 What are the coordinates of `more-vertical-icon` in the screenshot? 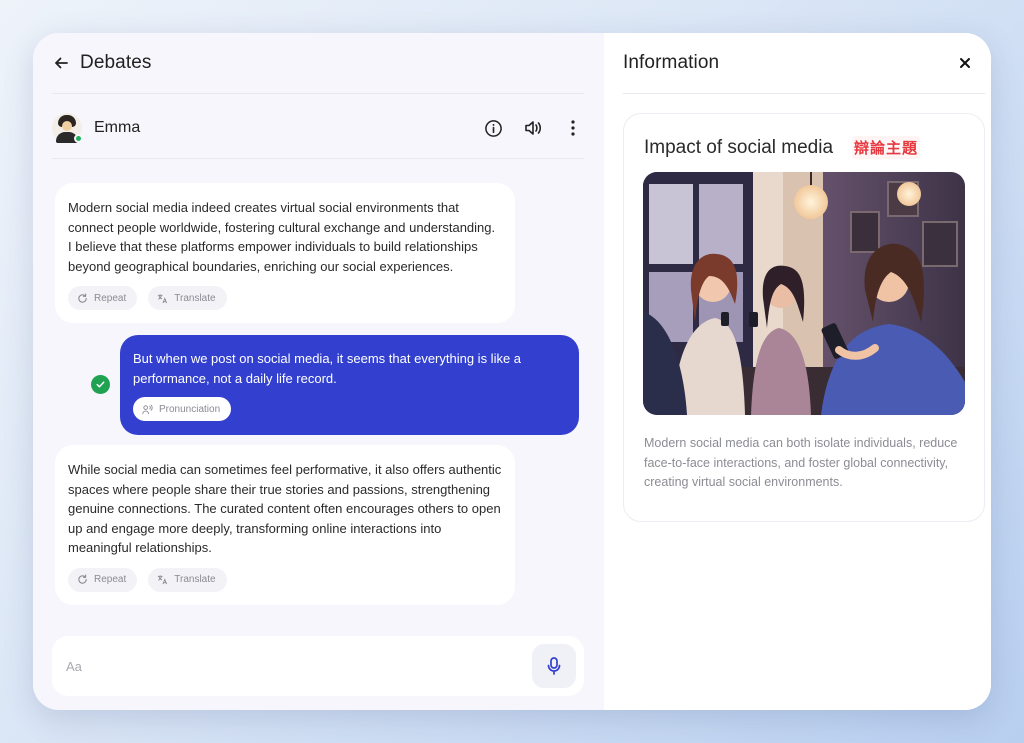 It's located at (573, 128).